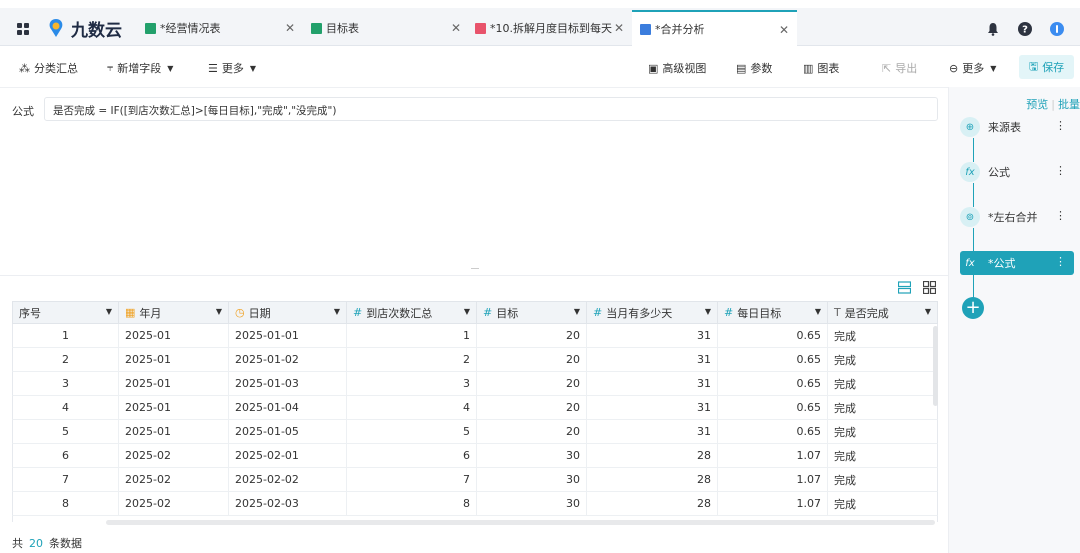 The width and height of the screenshot is (1080, 553). Describe the element at coordinates (475, 432) in the screenshot. I see `table-row: 5 2025-01 2025-01-05 5 20 31 0.65 完成` at that location.